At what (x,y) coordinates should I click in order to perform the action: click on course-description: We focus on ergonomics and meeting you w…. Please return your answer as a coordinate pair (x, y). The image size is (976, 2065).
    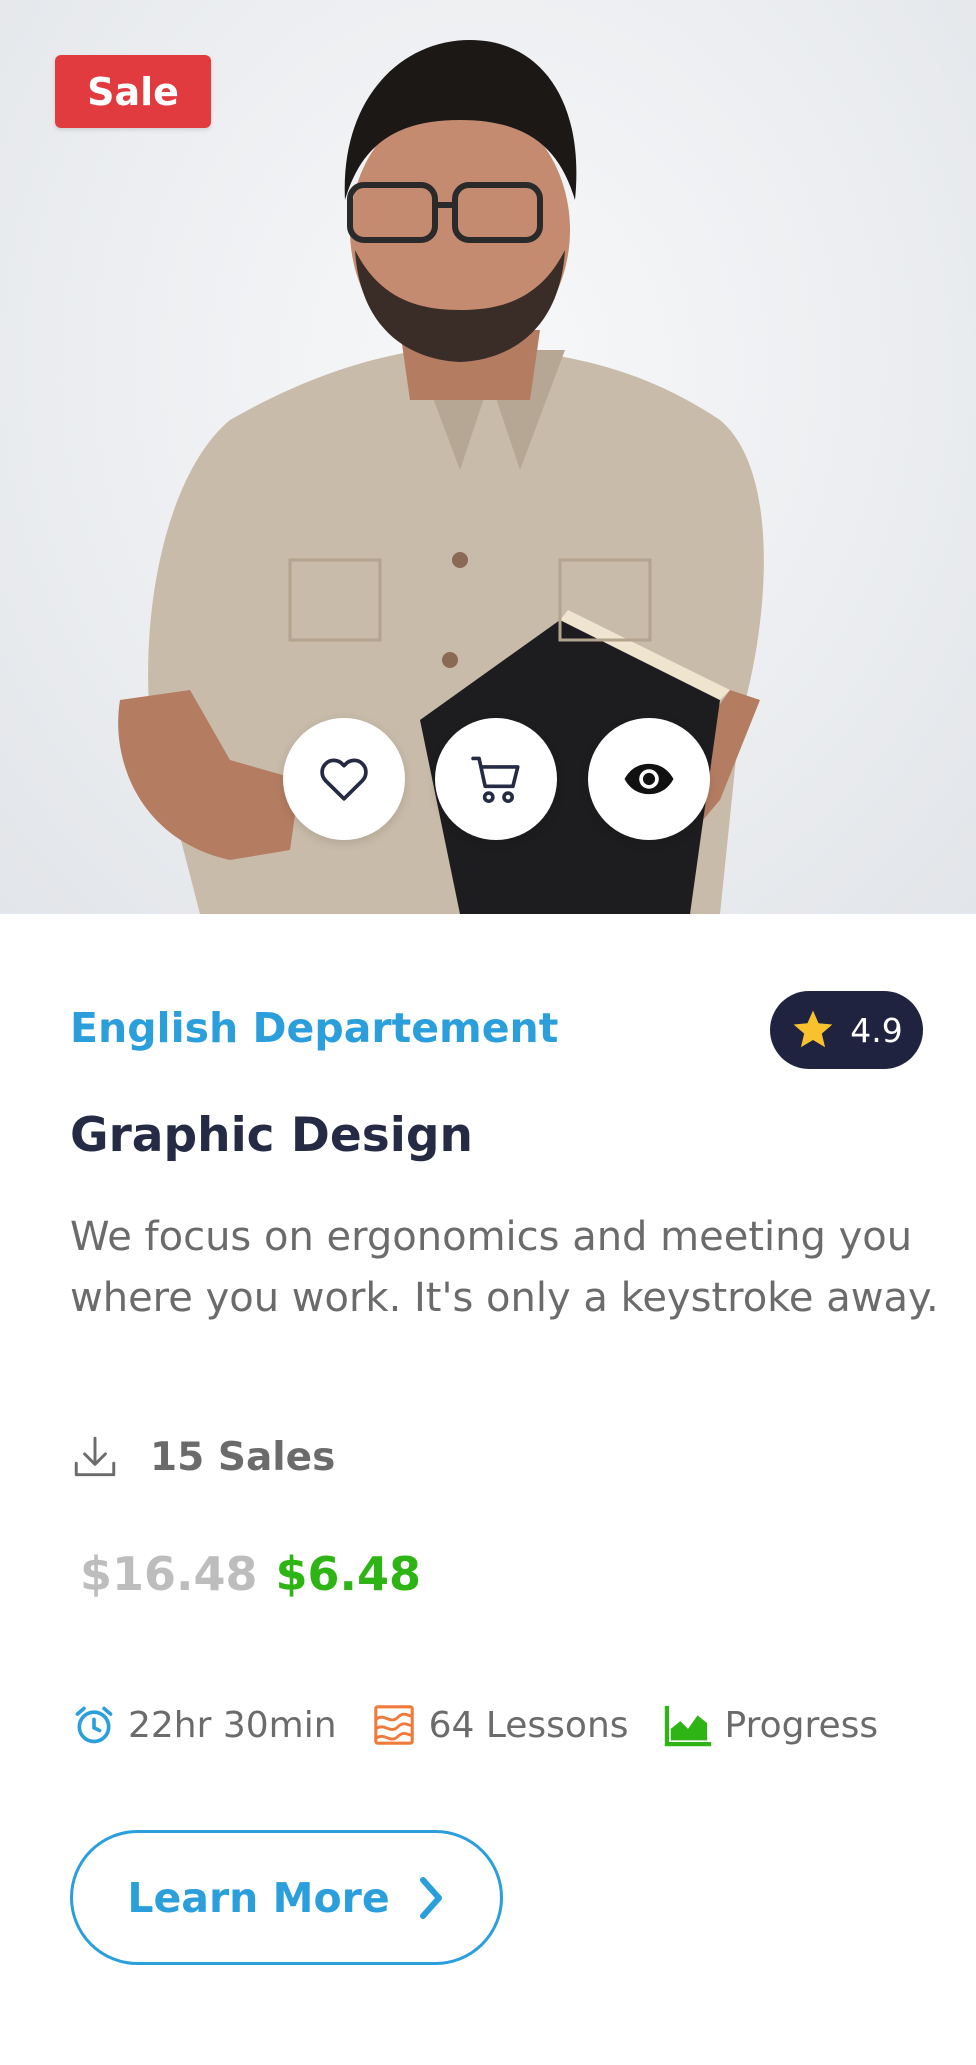
    Looking at the image, I should click on (504, 1267).